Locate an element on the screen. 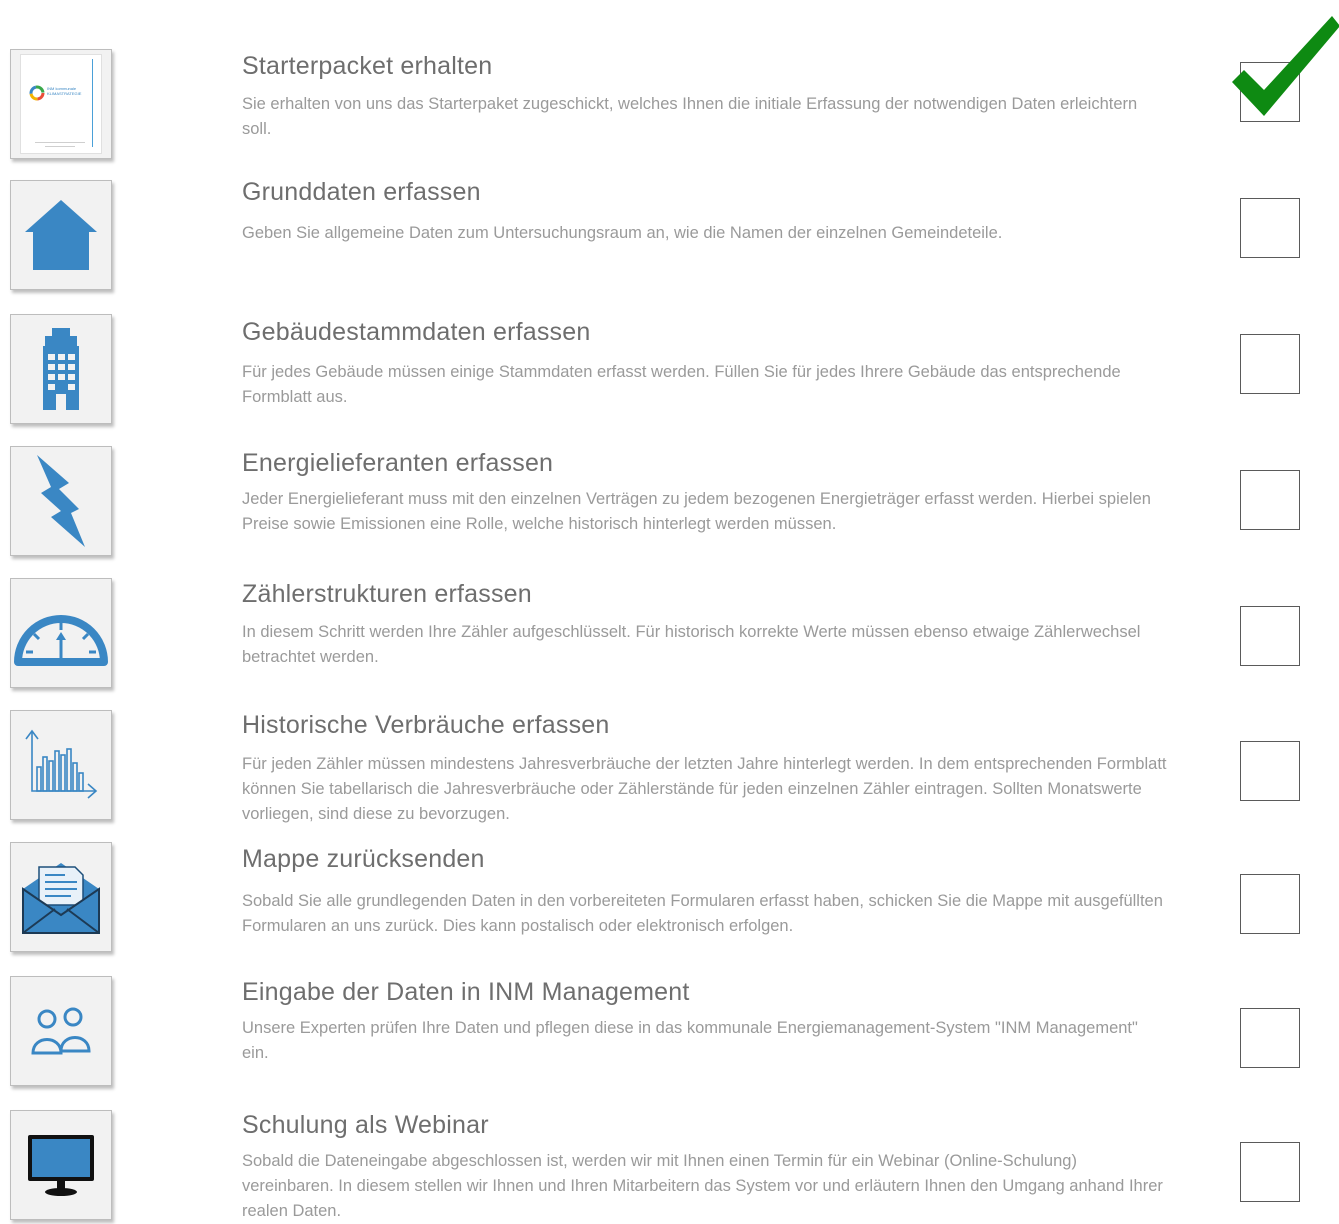  envelope-icon is located at coordinates (61, 898).